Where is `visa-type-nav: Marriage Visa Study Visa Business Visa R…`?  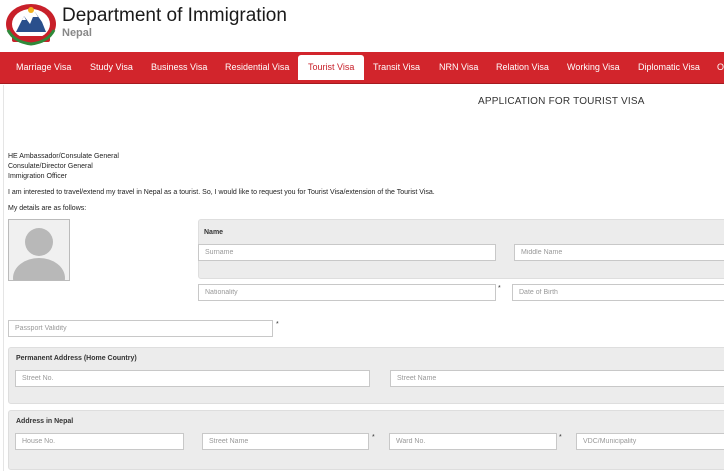
visa-type-nav: Marriage Visa Study Visa Business Visa R… is located at coordinates (362, 68).